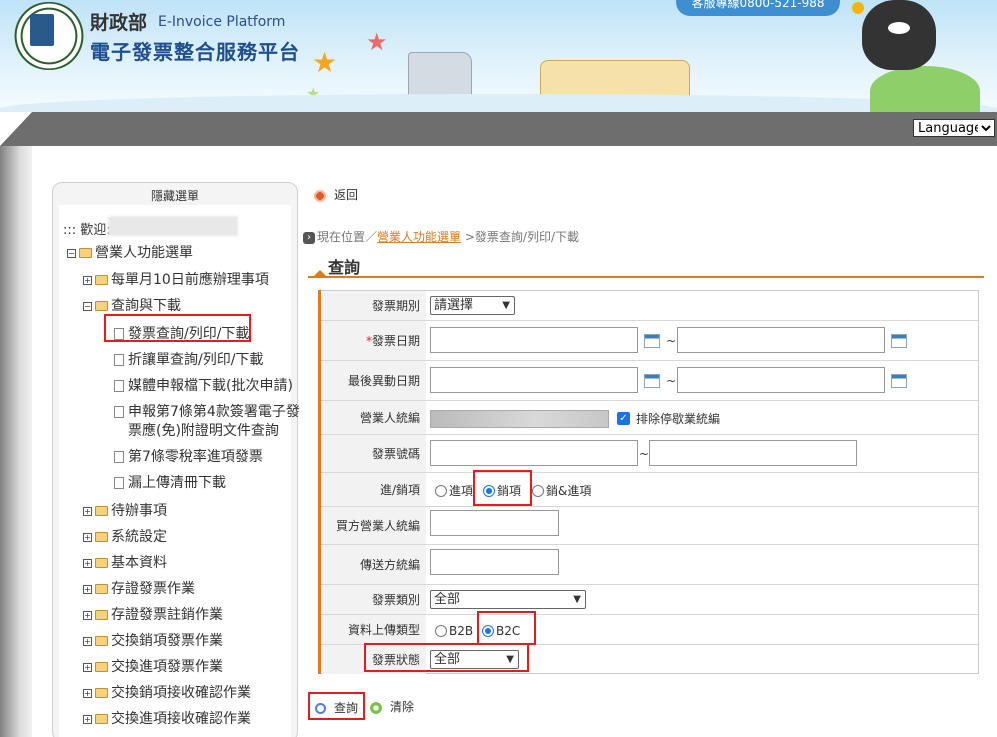  I want to click on invoice-number-to-input, so click(753, 453).